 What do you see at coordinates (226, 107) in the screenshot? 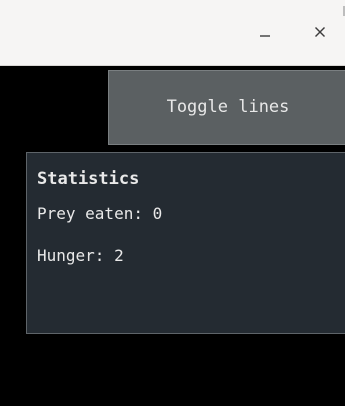
I see `toggle-lines-button: Toggle lines` at bounding box center [226, 107].